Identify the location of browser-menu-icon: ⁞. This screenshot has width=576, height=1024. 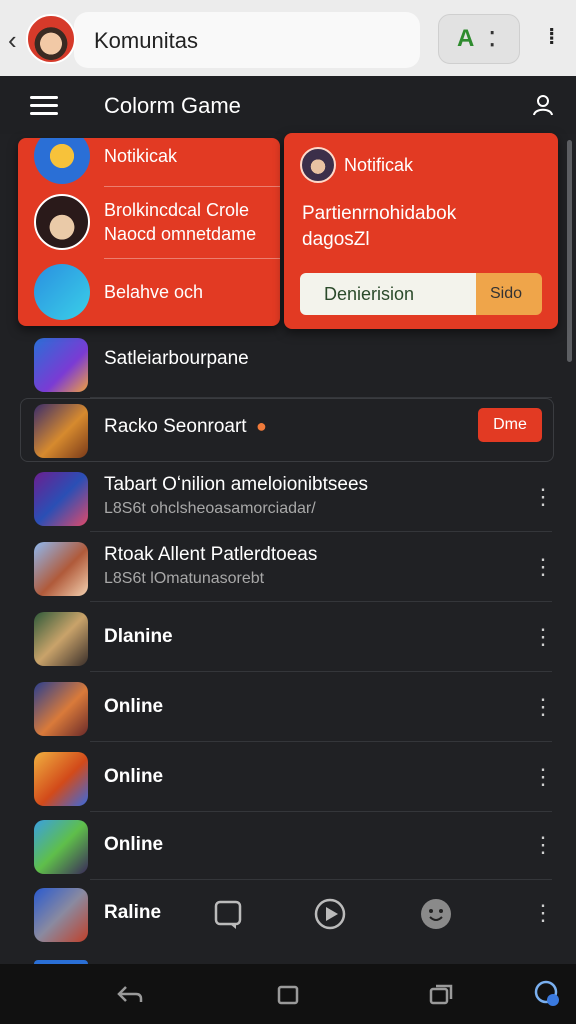
(551, 37).